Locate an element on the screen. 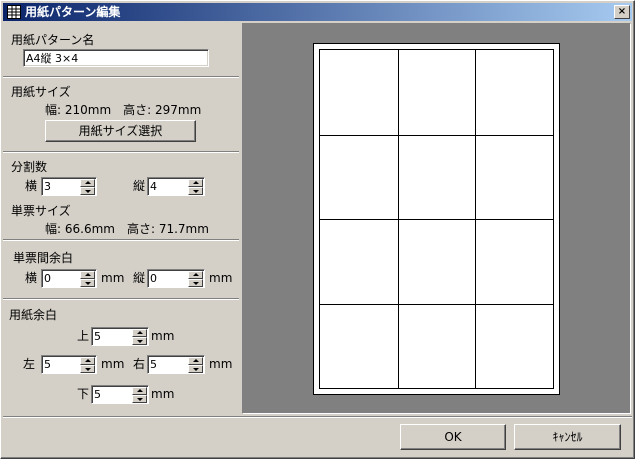 This screenshot has height=459, width=635. margin-left-input is located at coordinates (59, 364).